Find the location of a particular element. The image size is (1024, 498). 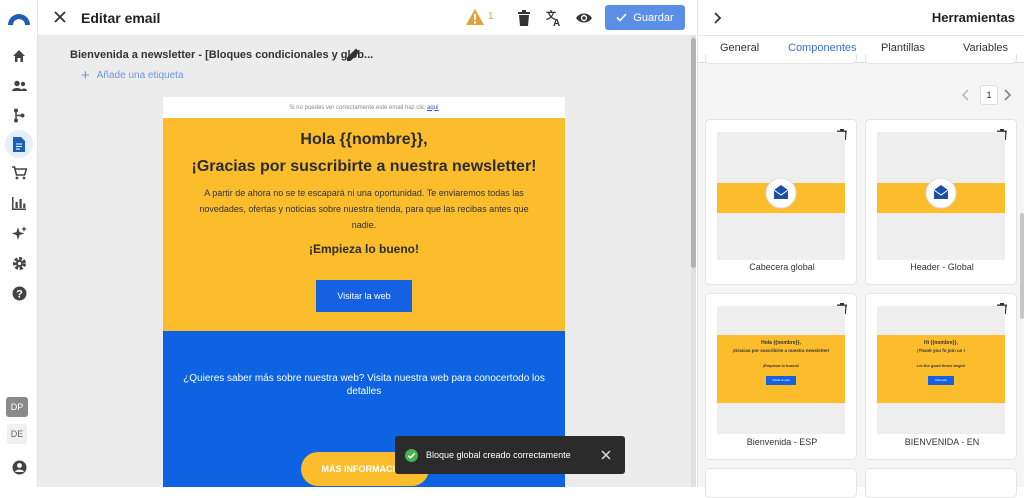

language-badge: DE is located at coordinates (17, 434).